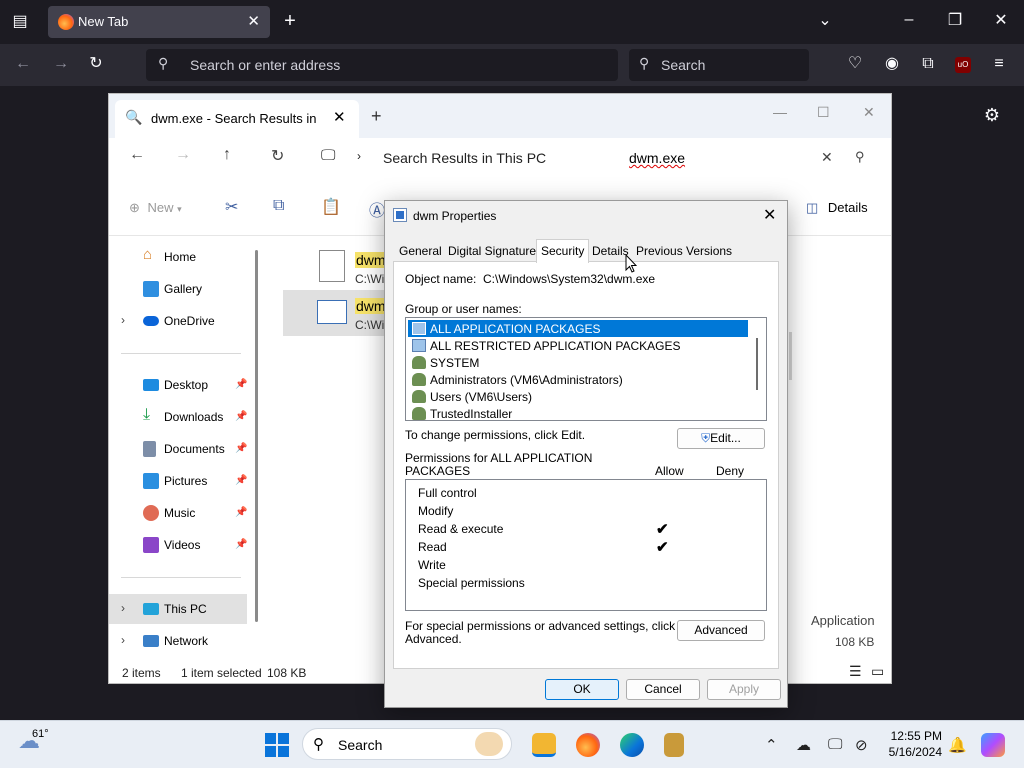 This screenshot has width=1024, height=768. What do you see at coordinates (179, 545) in the screenshot?
I see `nav-item-videos: Videos 📌` at bounding box center [179, 545].